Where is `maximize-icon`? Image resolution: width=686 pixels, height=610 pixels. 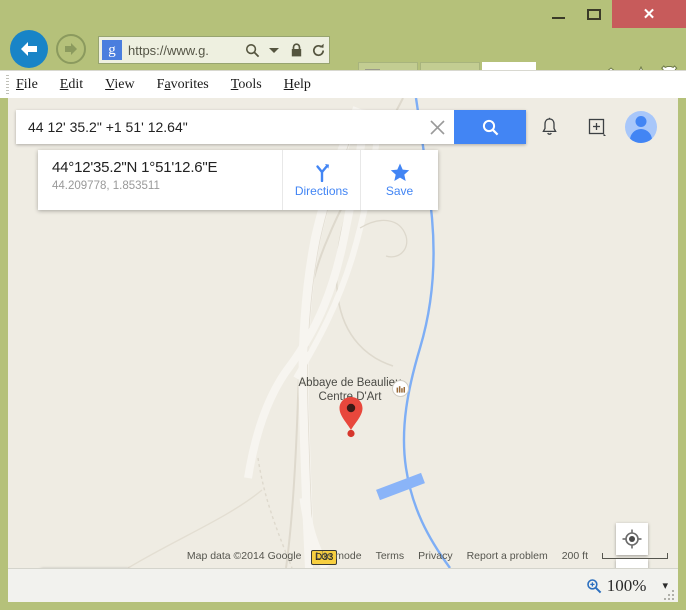
maximize-icon is located at coordinates (594, 14).